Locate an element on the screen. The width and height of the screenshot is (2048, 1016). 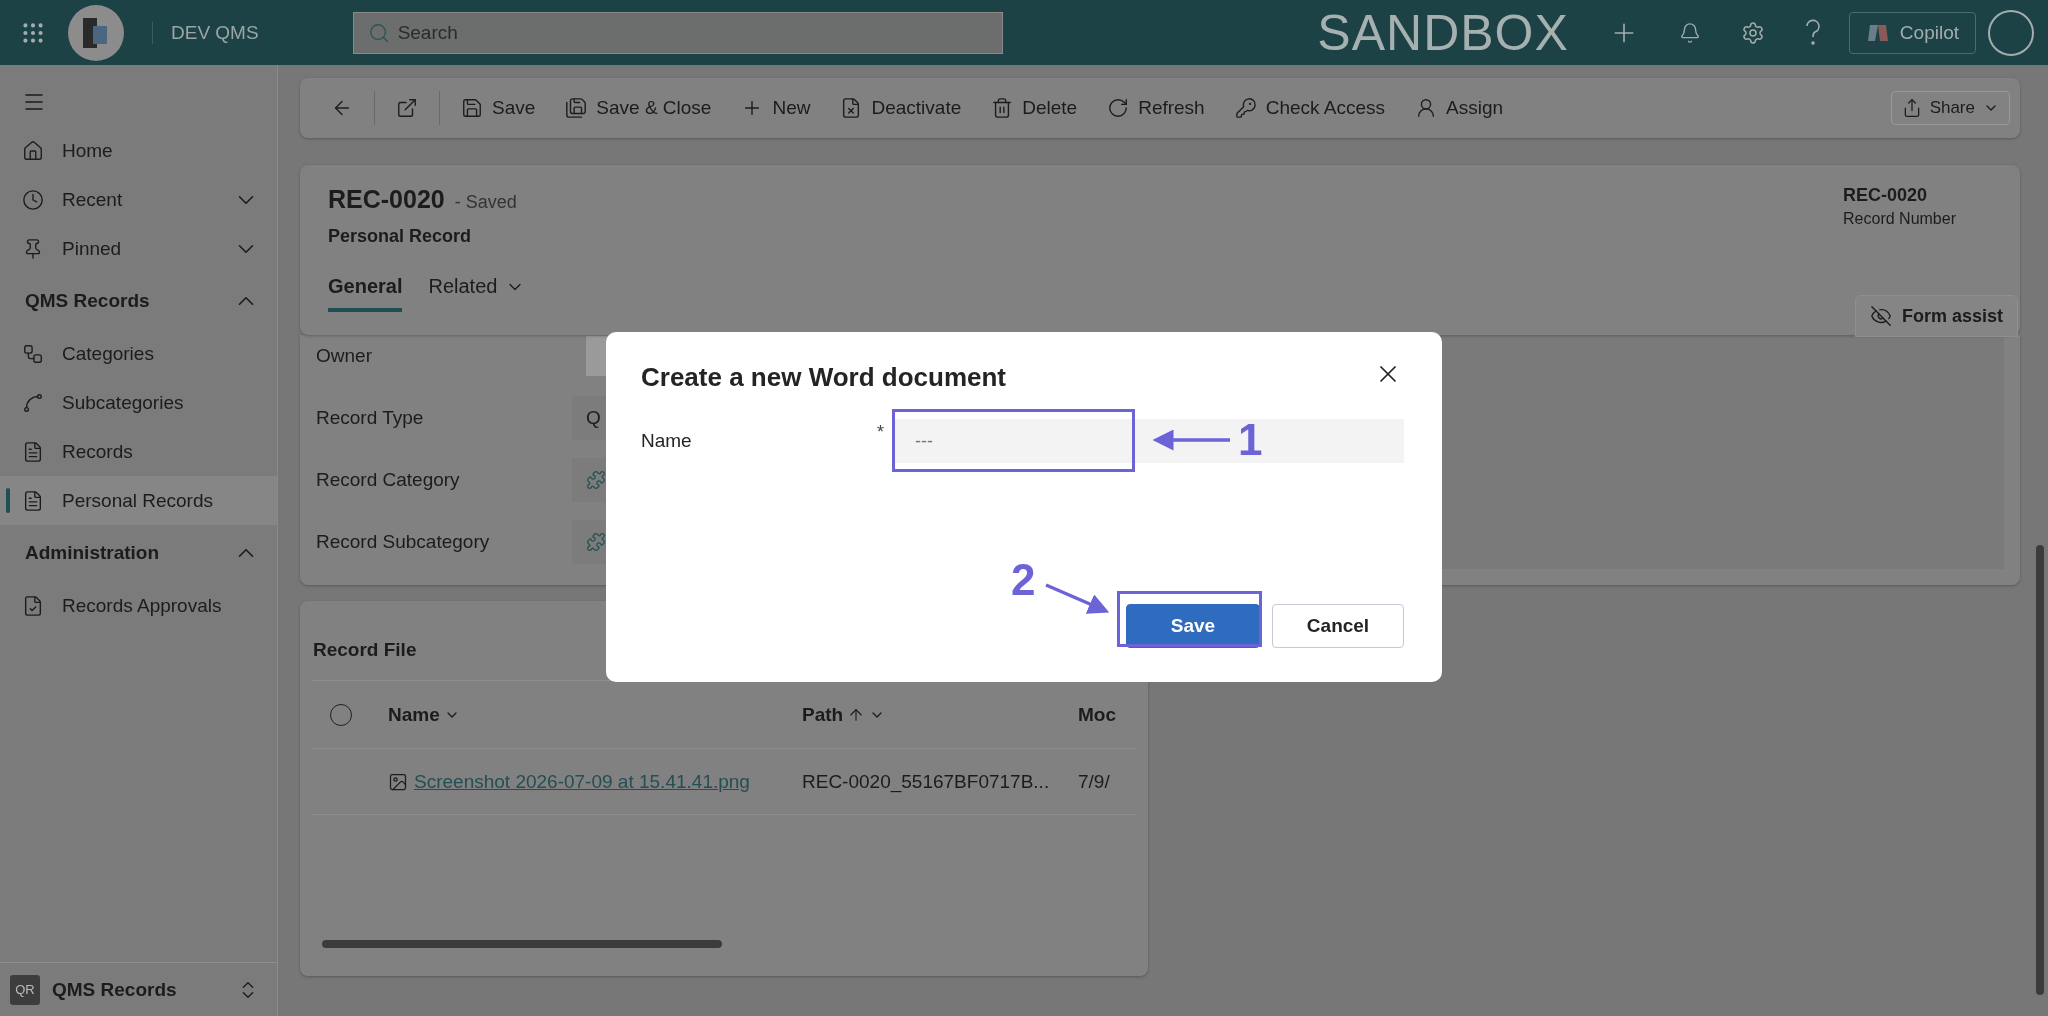
nav-item: Pinned is located at coordinates (138, 248).